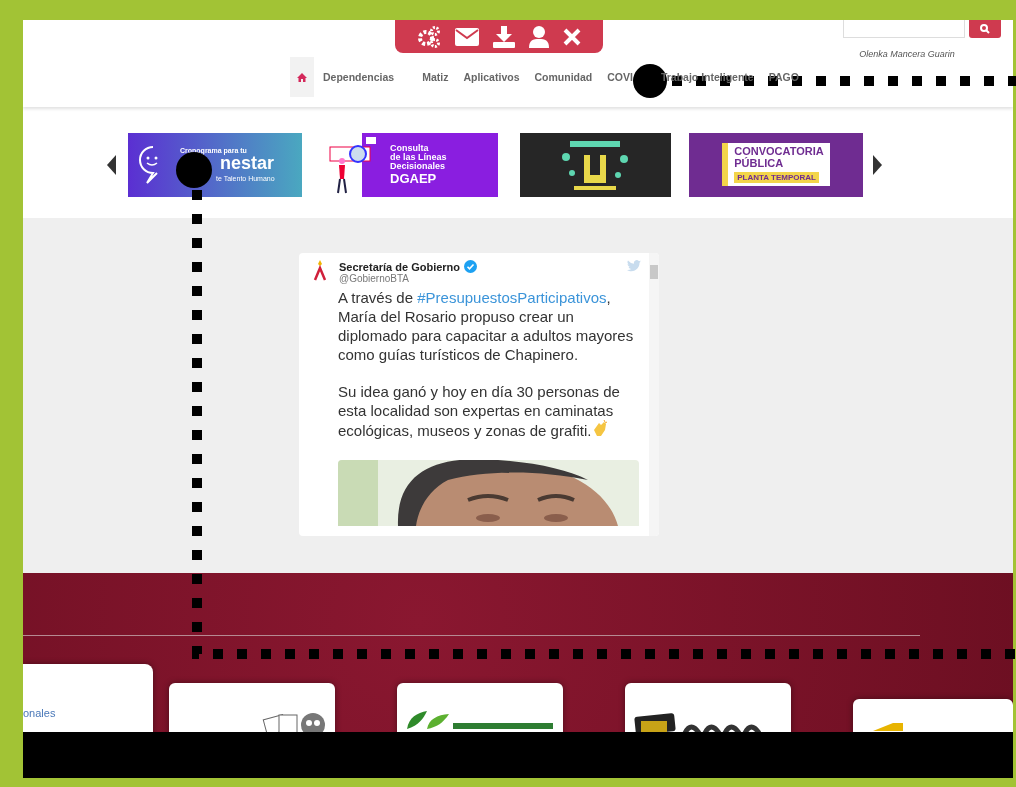 This screenshot has height=787, width=1016. Describe the element at coordinates (88, 698) in the screenshot. I see `link-card: onales` at that location.